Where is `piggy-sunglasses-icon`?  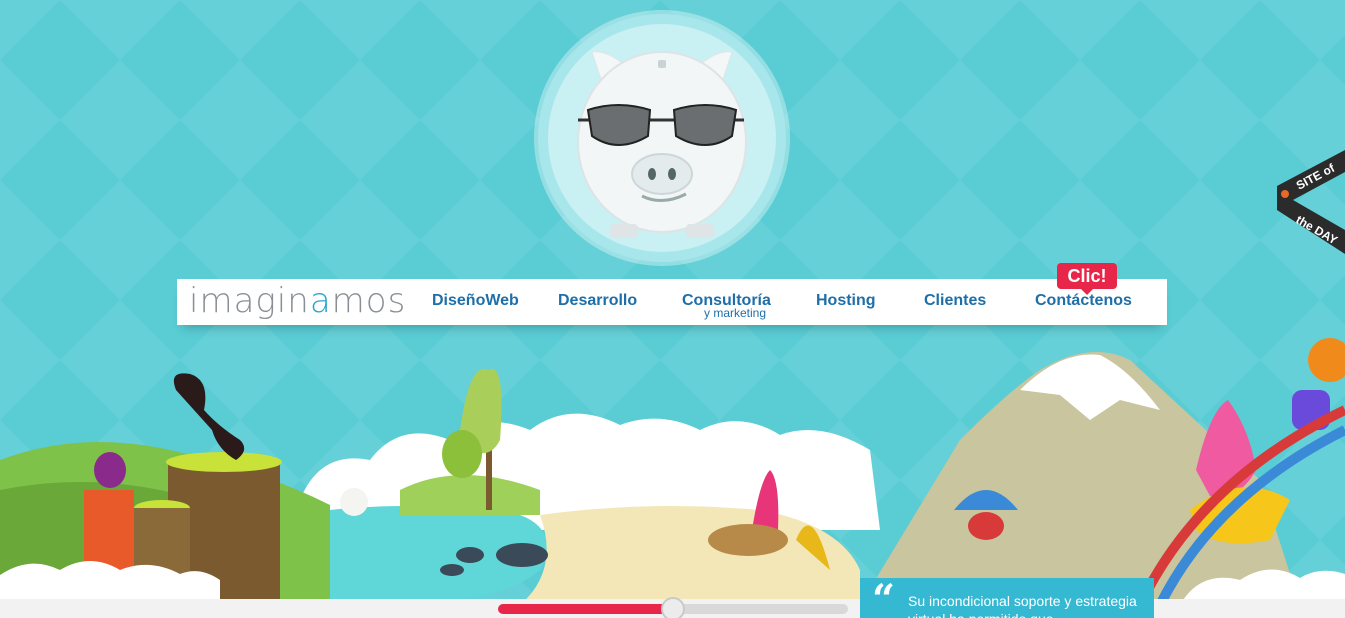
piggy-sunglasses-icon is located at coordinates (662, 144).